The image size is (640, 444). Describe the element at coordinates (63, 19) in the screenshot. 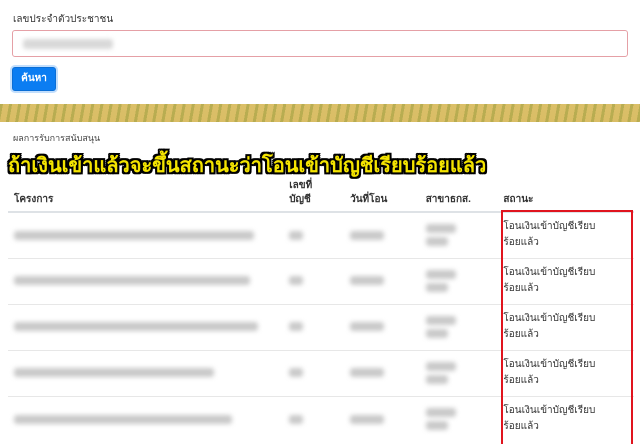

I see `search-label: เลขประจำตัวประชาชน` at that location.